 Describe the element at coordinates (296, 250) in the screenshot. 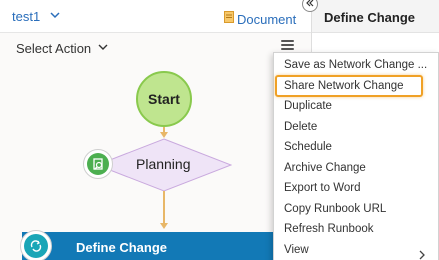

I see `menu-item-view: View` at that location.